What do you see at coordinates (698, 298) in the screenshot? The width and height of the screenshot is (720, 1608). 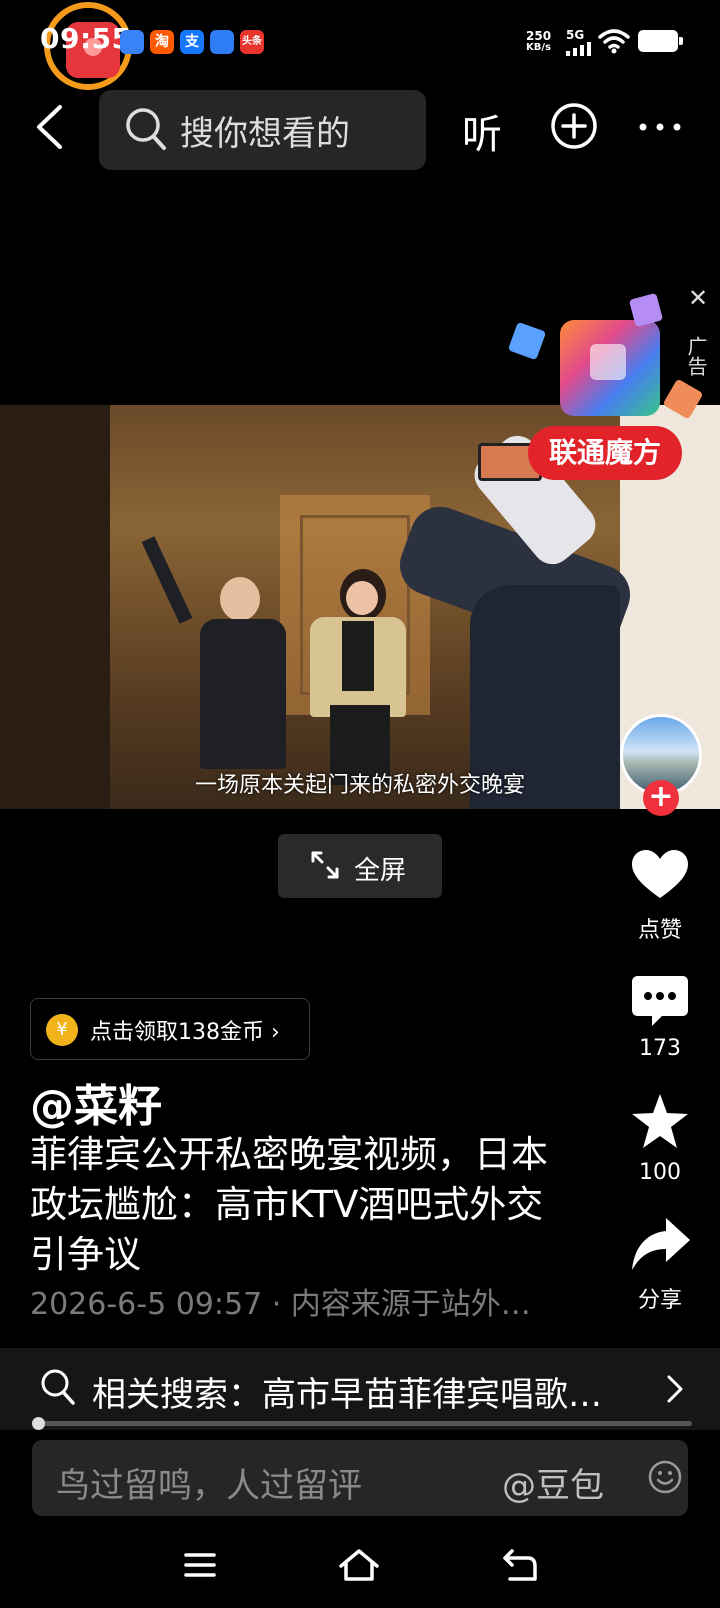 I see `ad-close-icon: ✕` at bounding box center [698, 298].